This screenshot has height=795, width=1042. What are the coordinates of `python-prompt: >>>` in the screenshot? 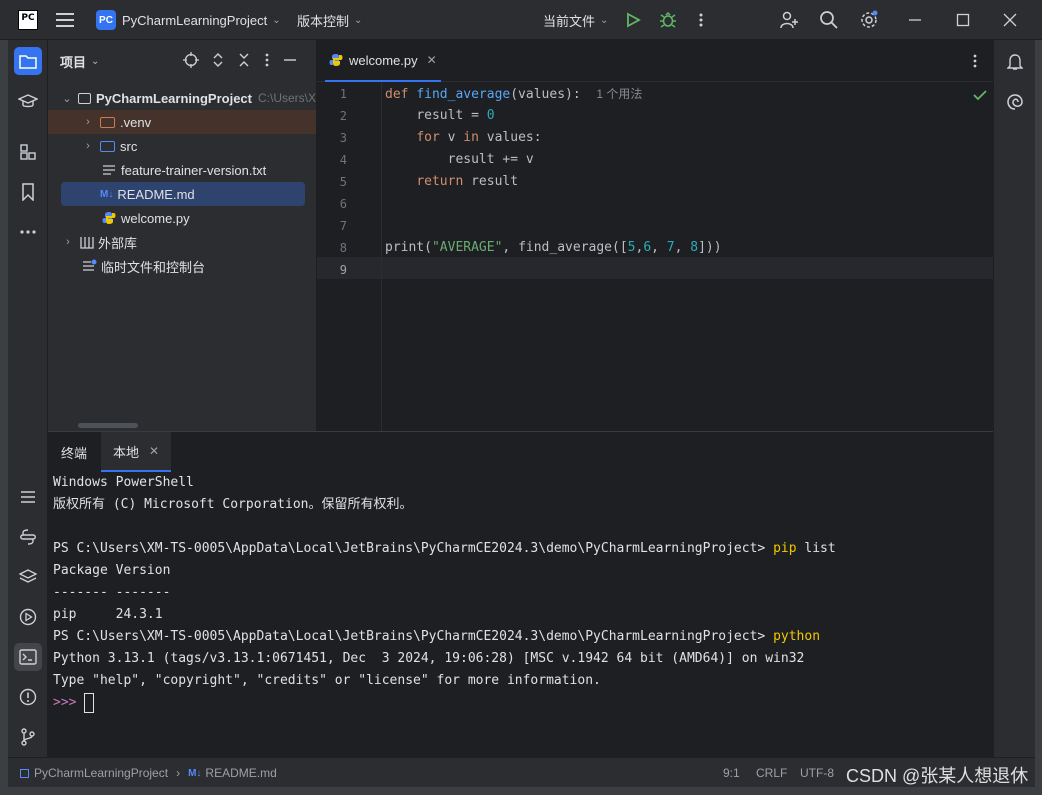 It's located at (65, 702).